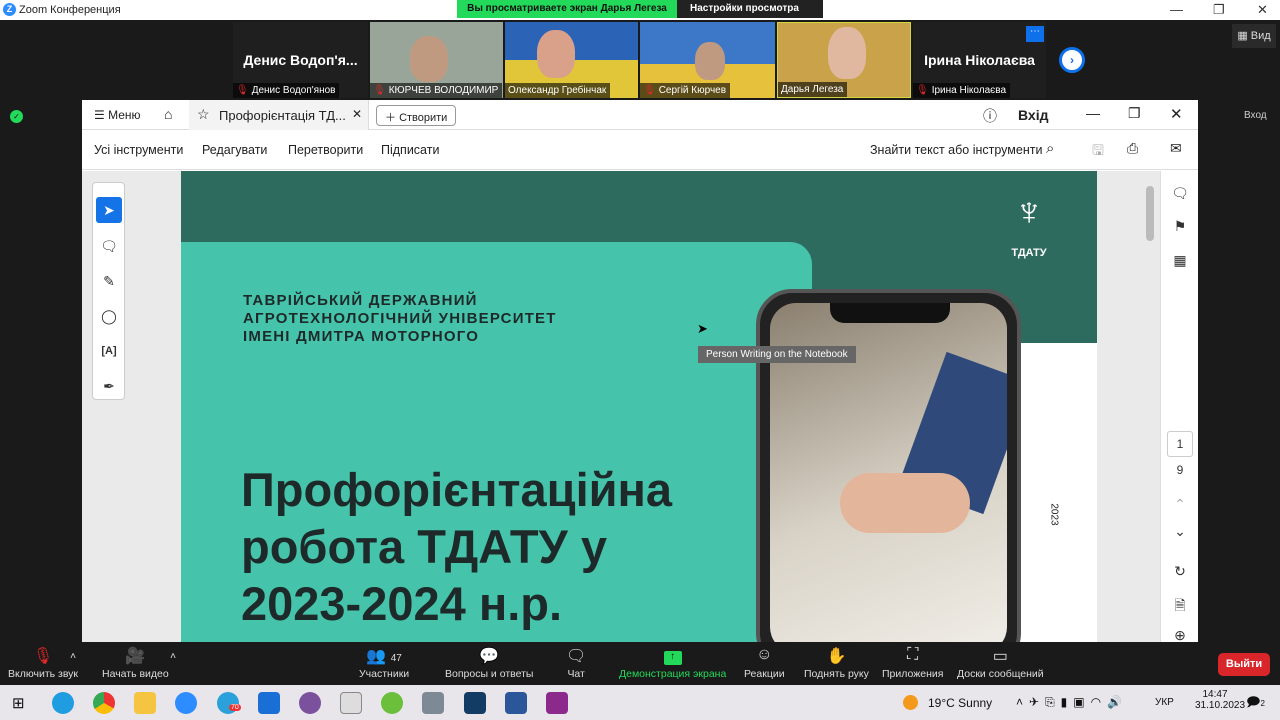 This screenshot has height=720, width=1280. Describe the element at coordinates (1035, 34) in the screenshot. I see `more-options-icon: ⋯` at that location.